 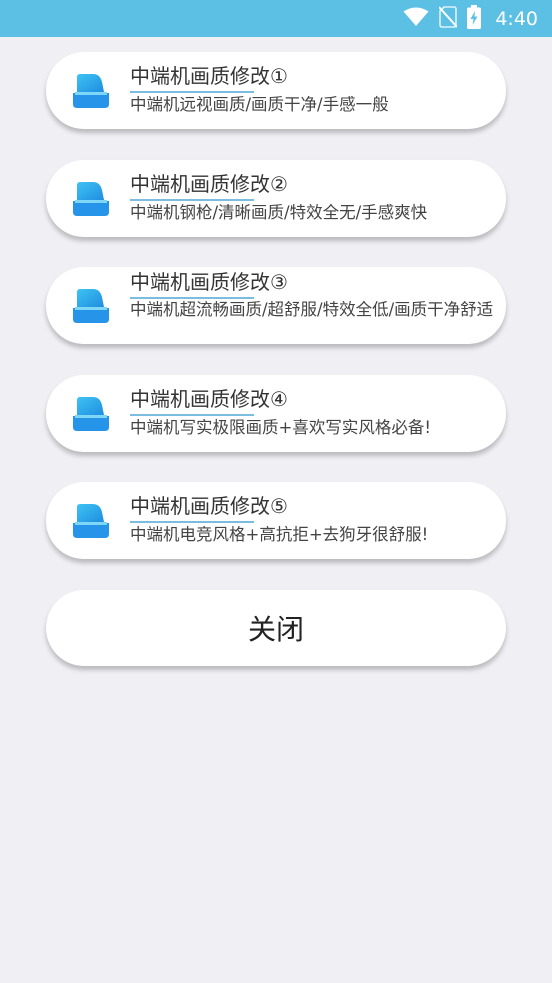 I want to click on option-card-4: 中端机画质修改④ 中端机写实极限画质+喜欢写实风格必备!, so click(x=276, y=413).